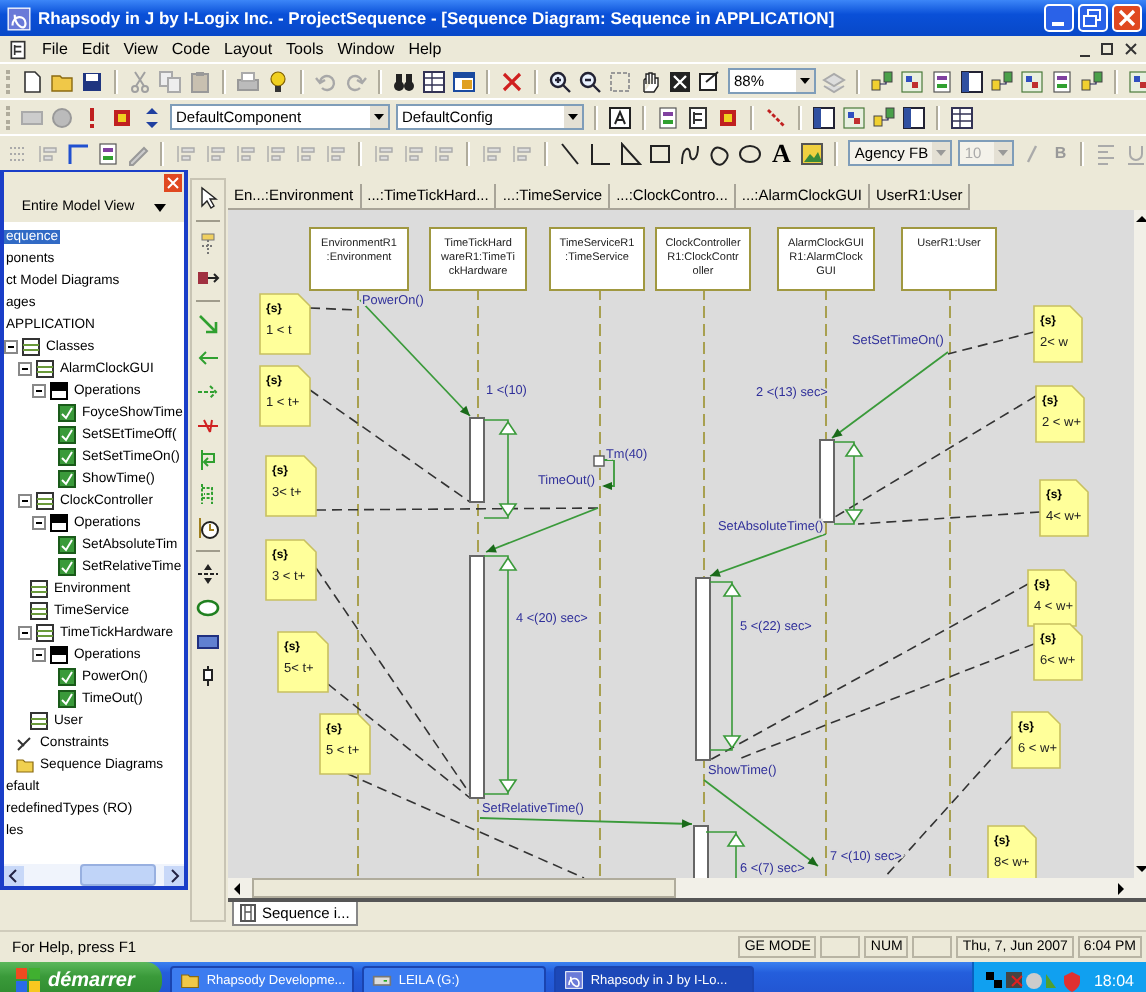 The width and height of the screenshot is (1146, 992). Describe the element at coordinates (140, 49) in the screenshot. I see `menu-item: View` at that location.